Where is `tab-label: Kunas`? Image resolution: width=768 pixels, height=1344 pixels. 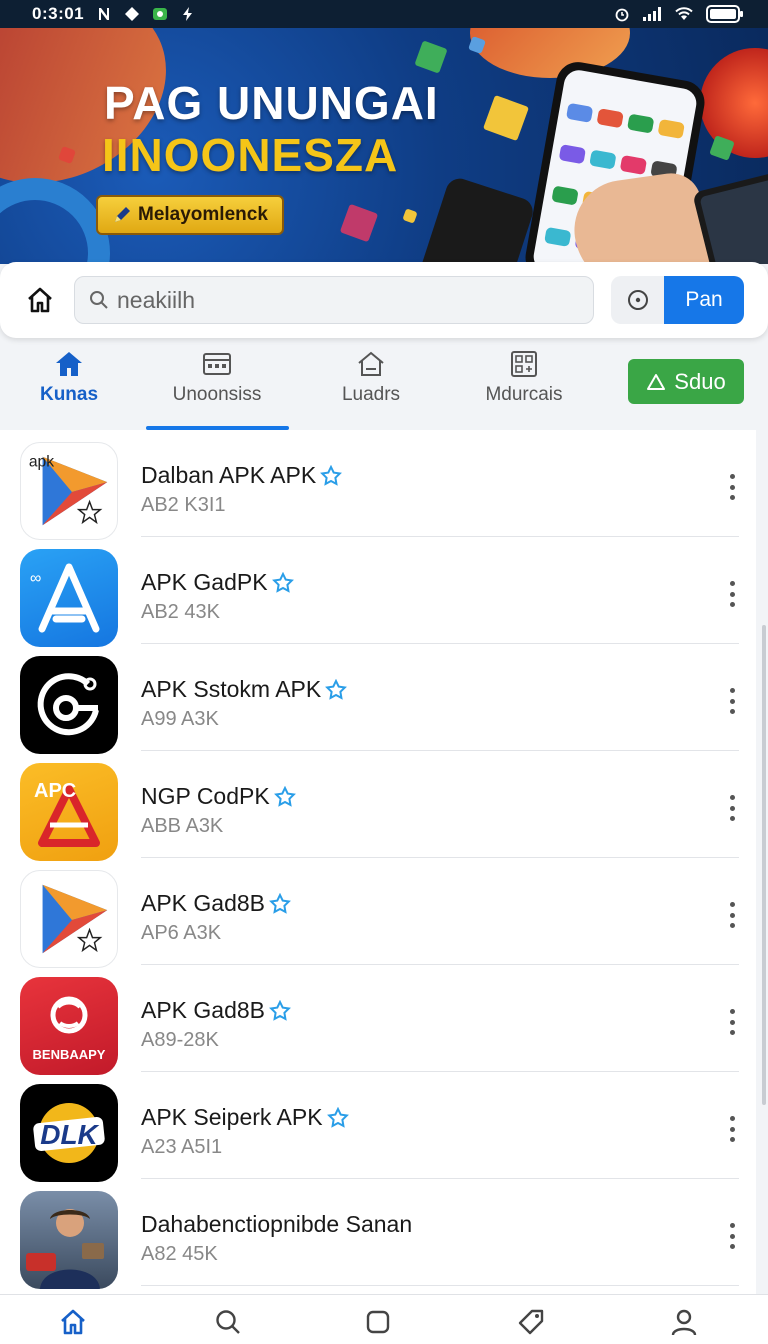 tab-label: Kunas is located at coordinates (69, 394).